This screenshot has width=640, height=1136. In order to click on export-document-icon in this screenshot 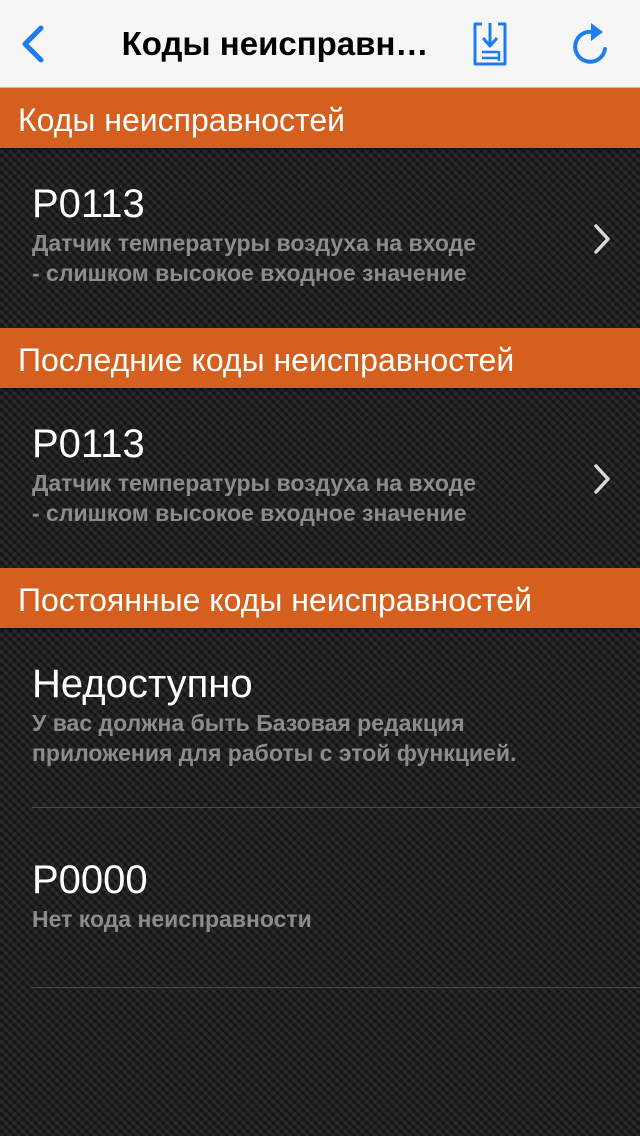, I will do `click(490, 44)`.